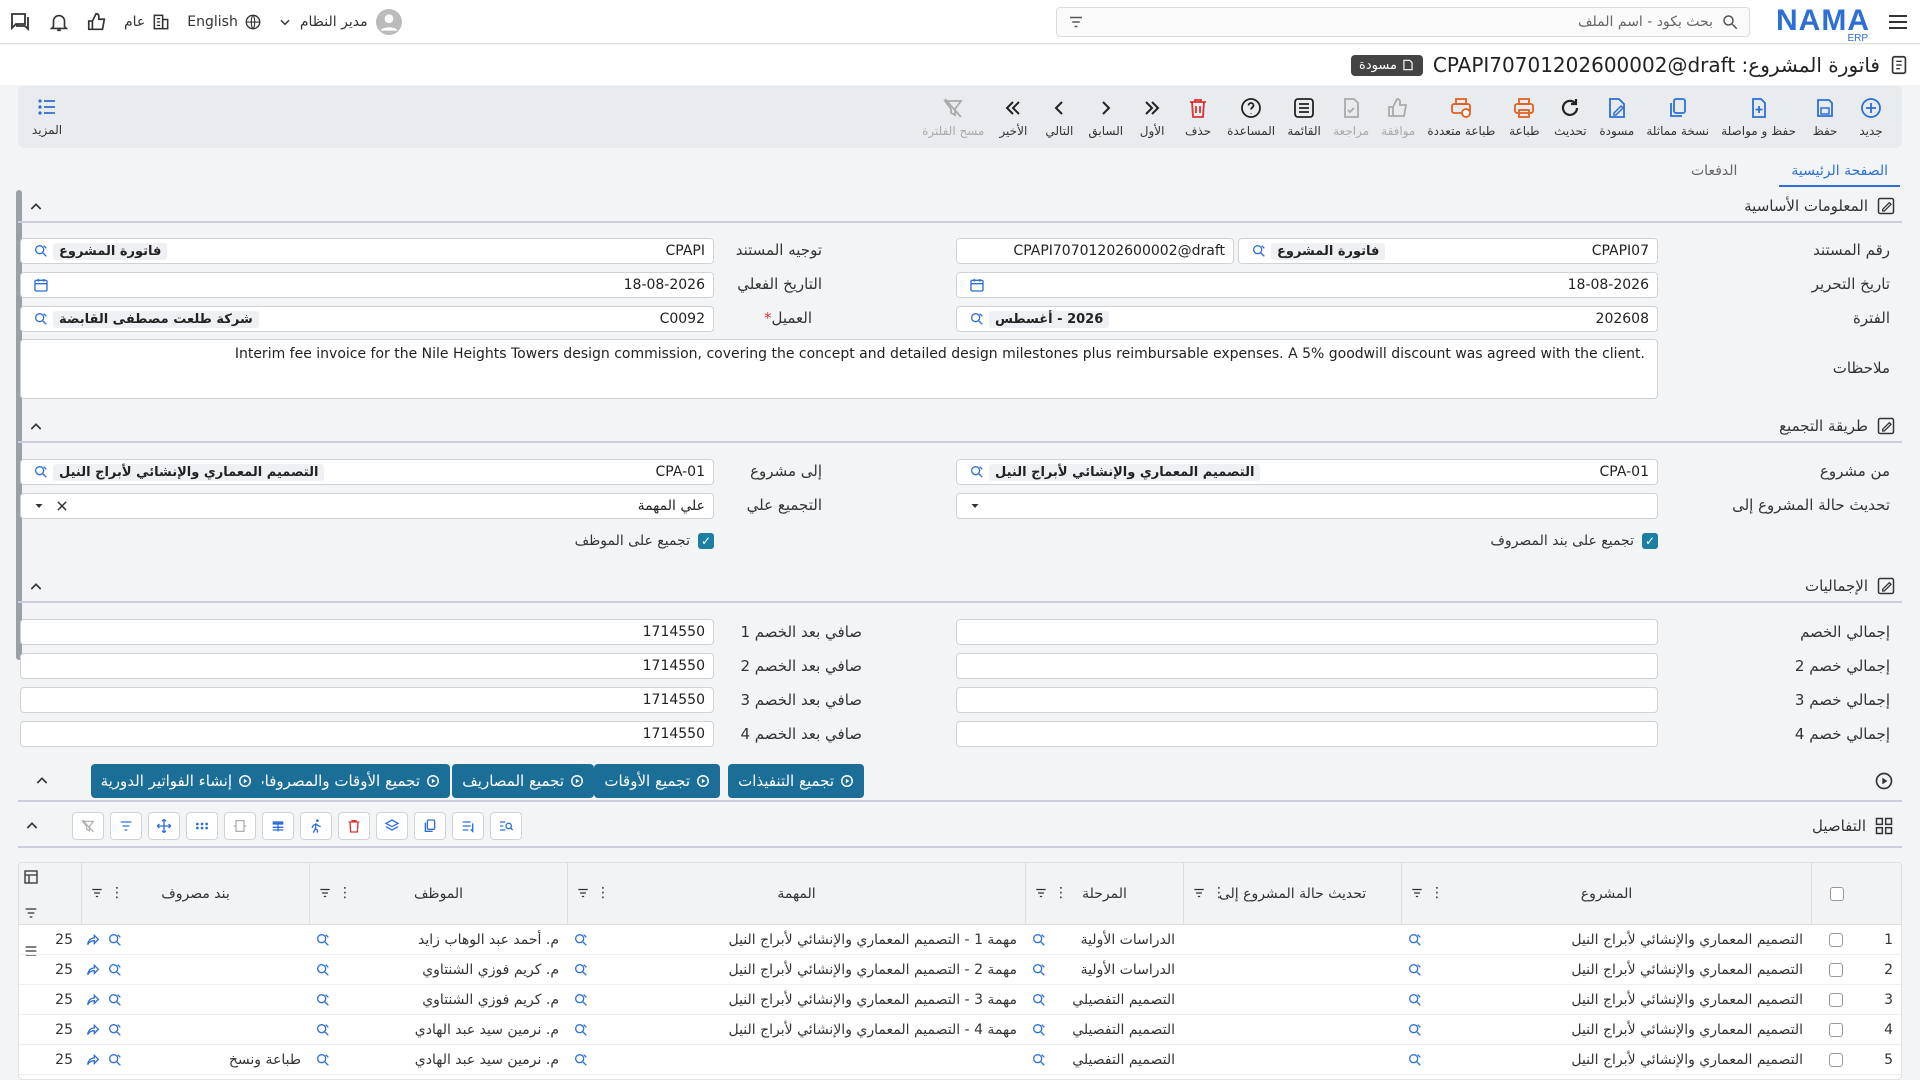  Describe the element at coordinates (1307, 666) in the screenshot. I see `total-discount2-field` at that location.